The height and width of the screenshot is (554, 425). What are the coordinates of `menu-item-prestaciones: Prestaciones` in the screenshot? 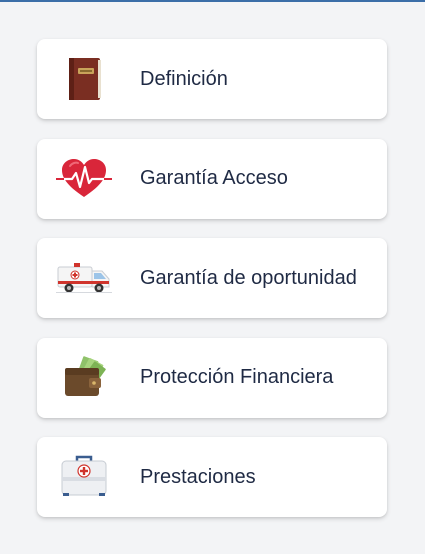 It's located at (212, 477).